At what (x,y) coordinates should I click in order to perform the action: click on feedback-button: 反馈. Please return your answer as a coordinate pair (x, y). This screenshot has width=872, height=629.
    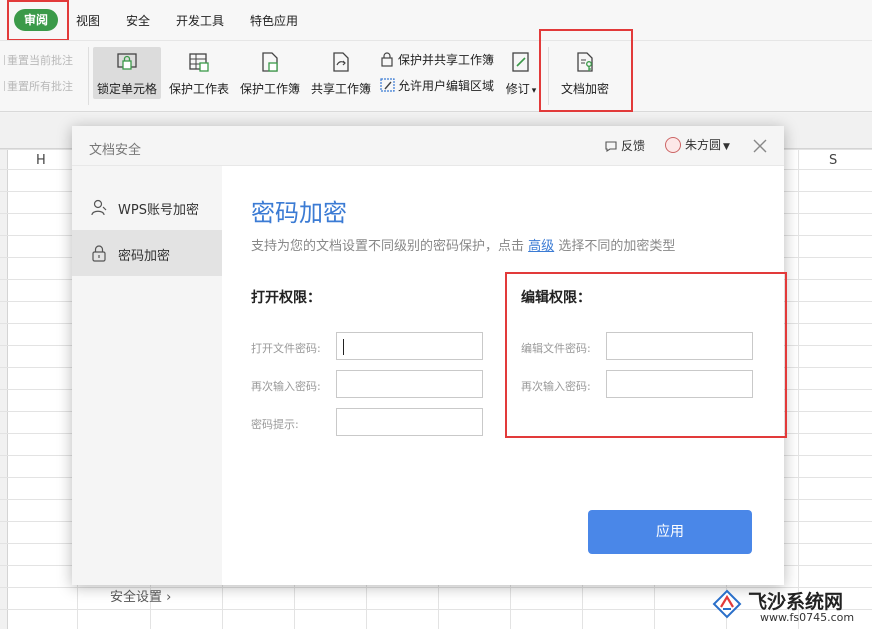
    Looking at the image, I should click on (624, 145).